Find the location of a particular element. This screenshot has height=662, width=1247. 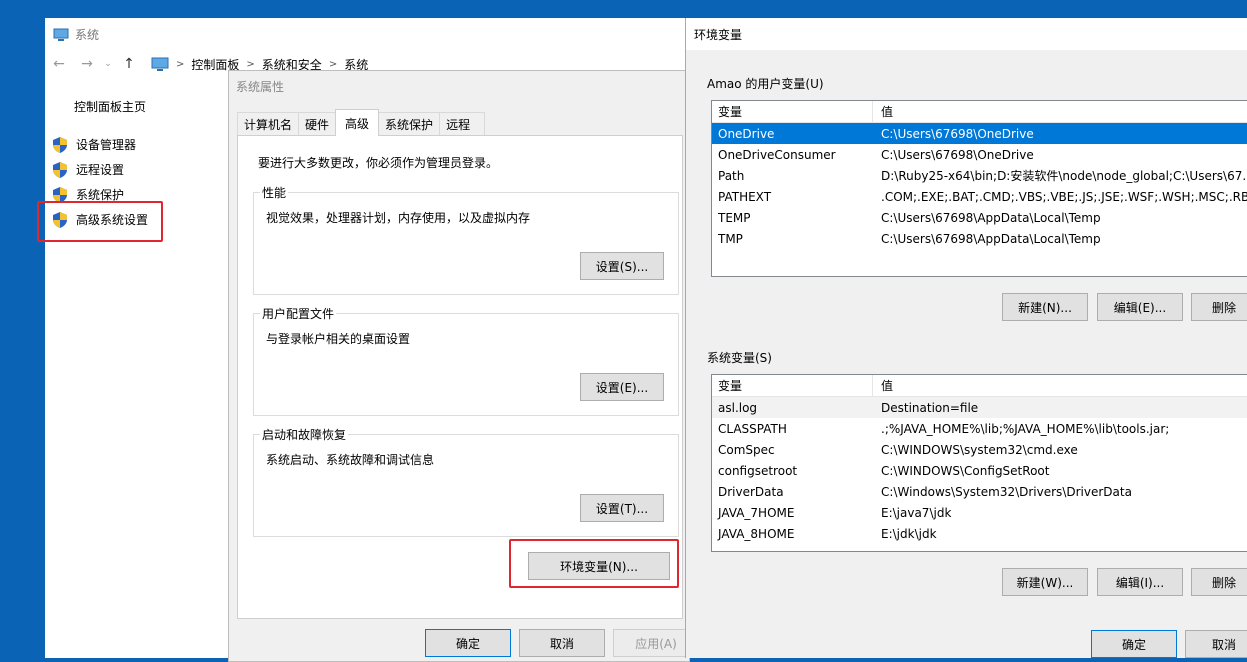

tab-computer-name: 计算机名 is located at coordinates (268, 123).